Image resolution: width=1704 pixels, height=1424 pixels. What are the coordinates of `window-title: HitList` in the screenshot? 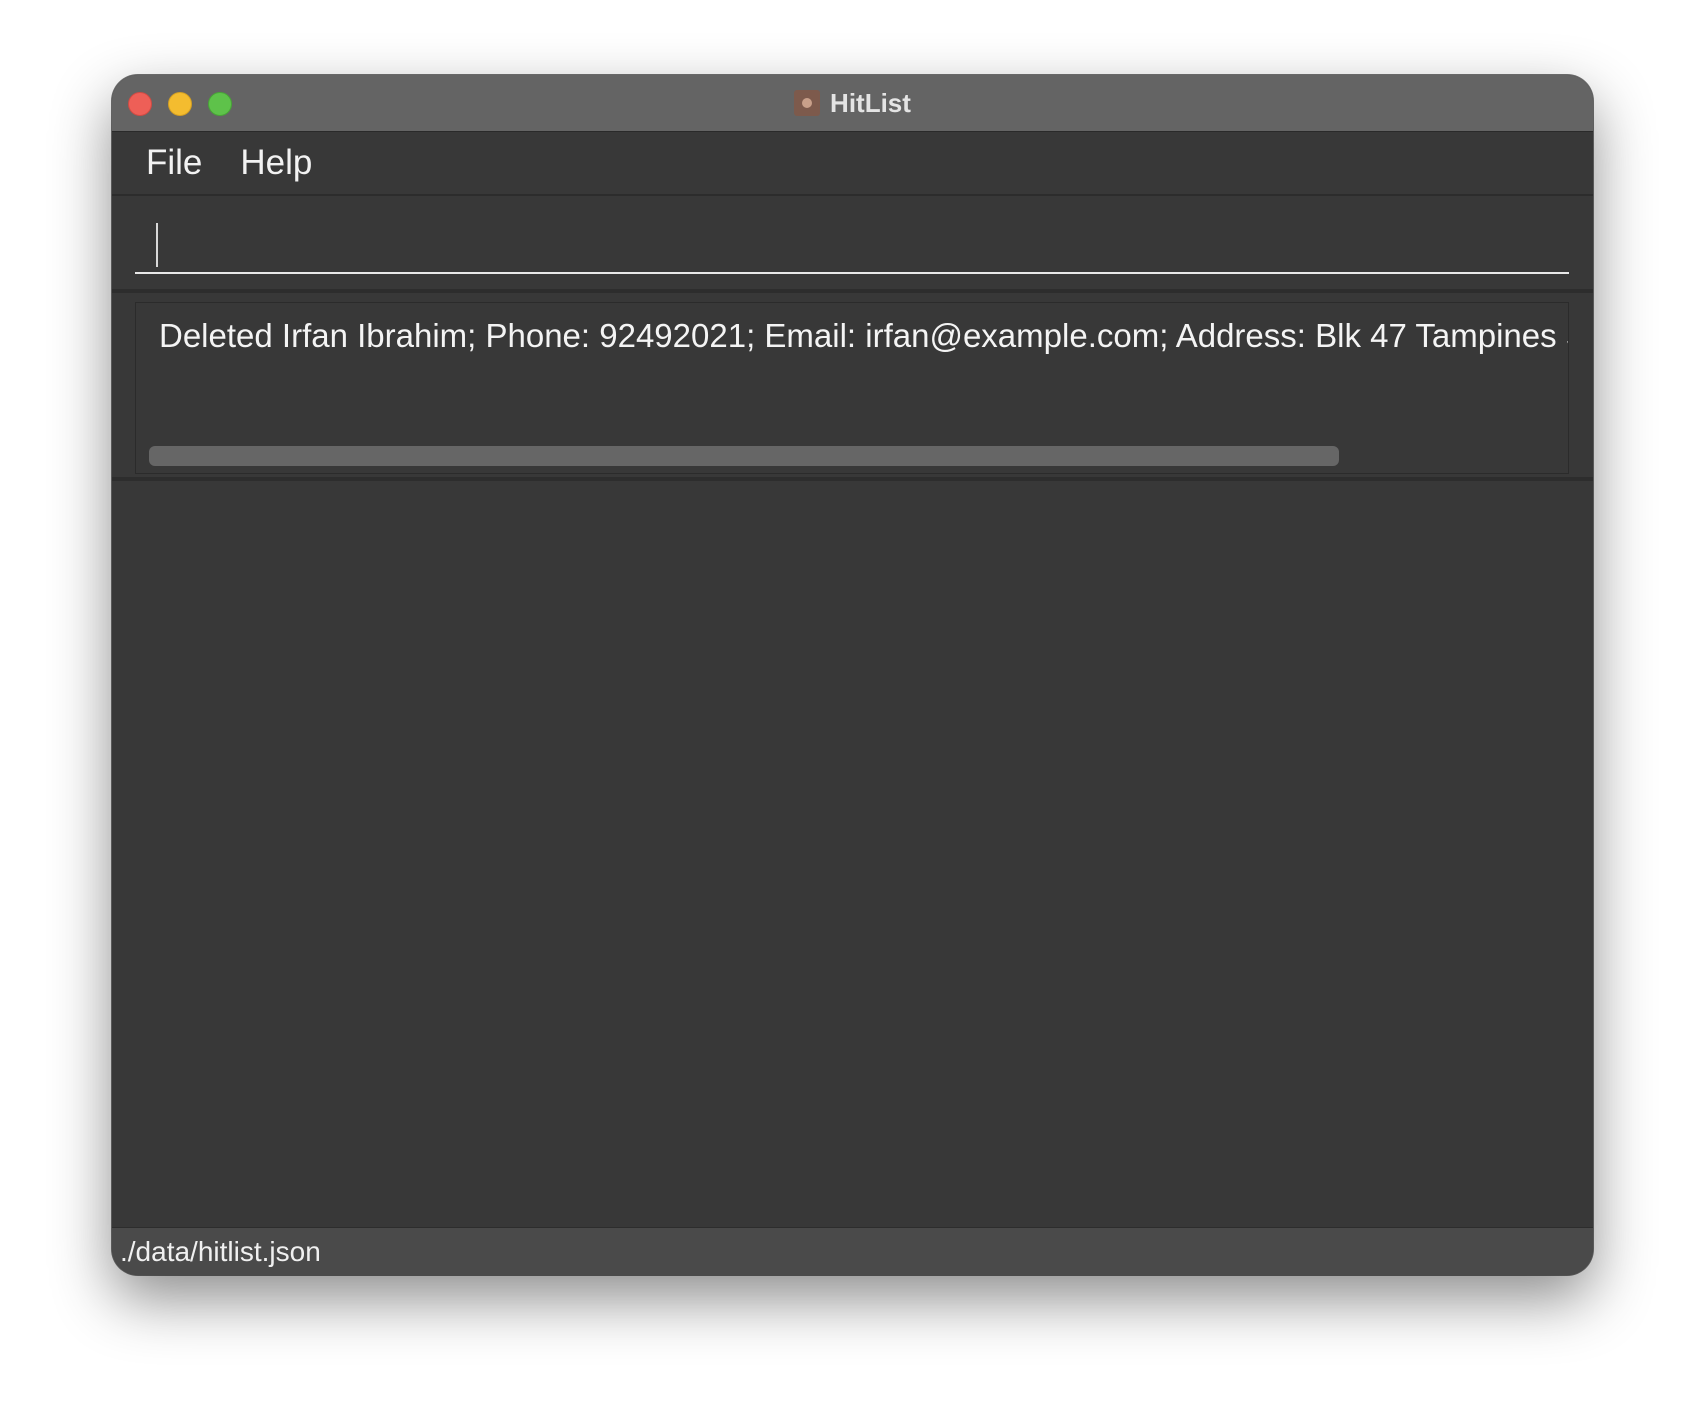 It's located at (870, 102).